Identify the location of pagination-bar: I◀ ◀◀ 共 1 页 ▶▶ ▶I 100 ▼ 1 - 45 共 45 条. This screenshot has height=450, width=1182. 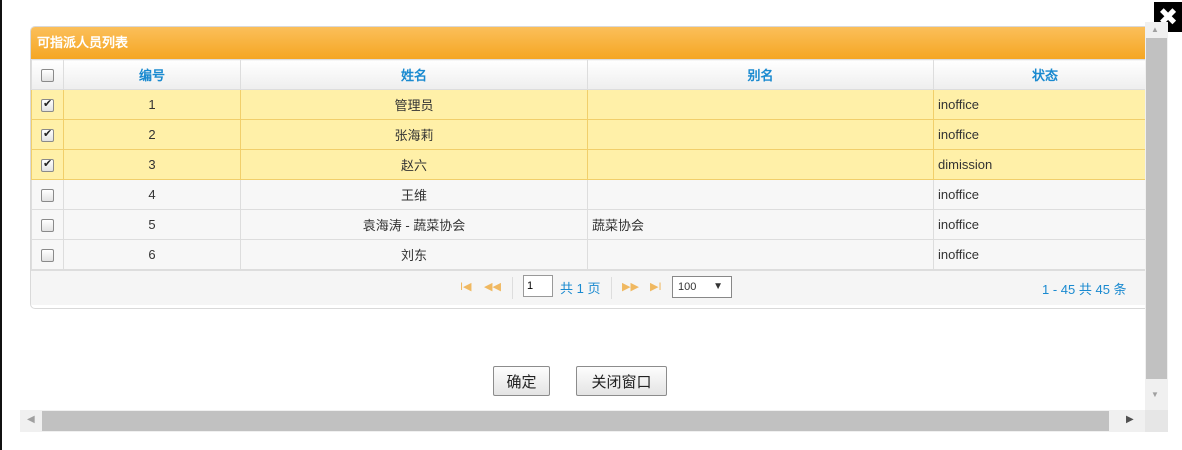
(593, 287).